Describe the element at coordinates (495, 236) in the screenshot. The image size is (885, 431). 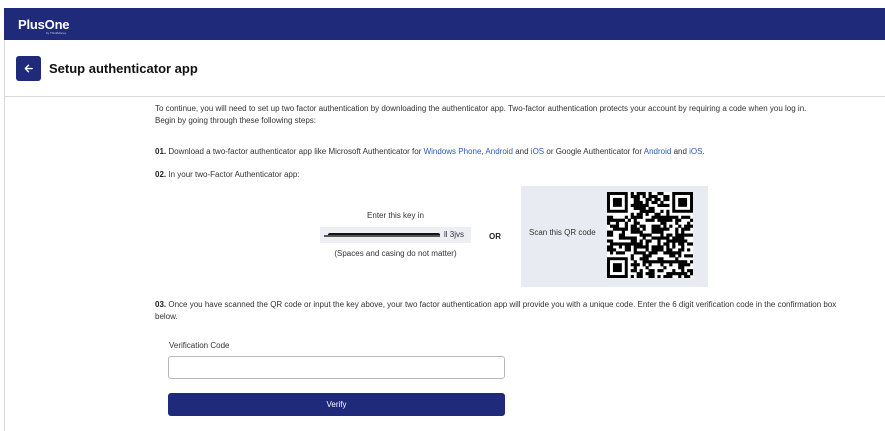
I see `or-separator: OR` at that location.